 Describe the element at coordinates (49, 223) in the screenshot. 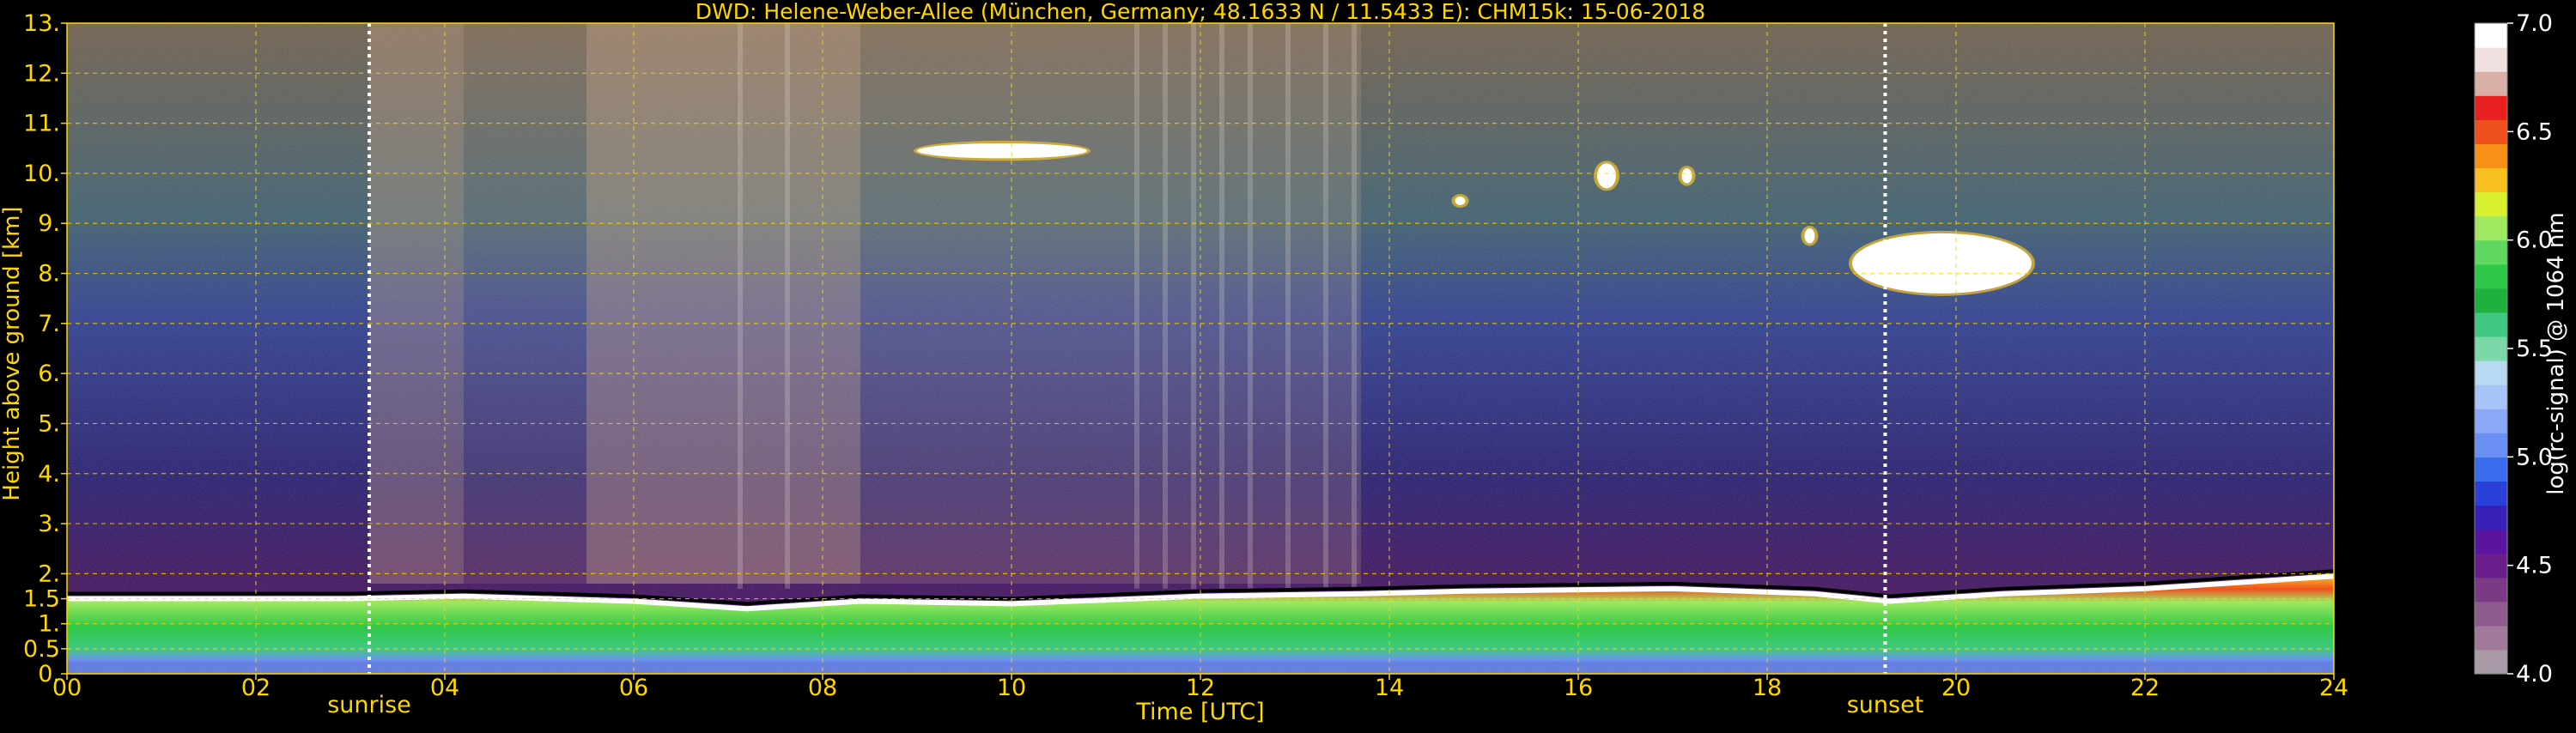

I see `y-tick-label: 9.` at that location.